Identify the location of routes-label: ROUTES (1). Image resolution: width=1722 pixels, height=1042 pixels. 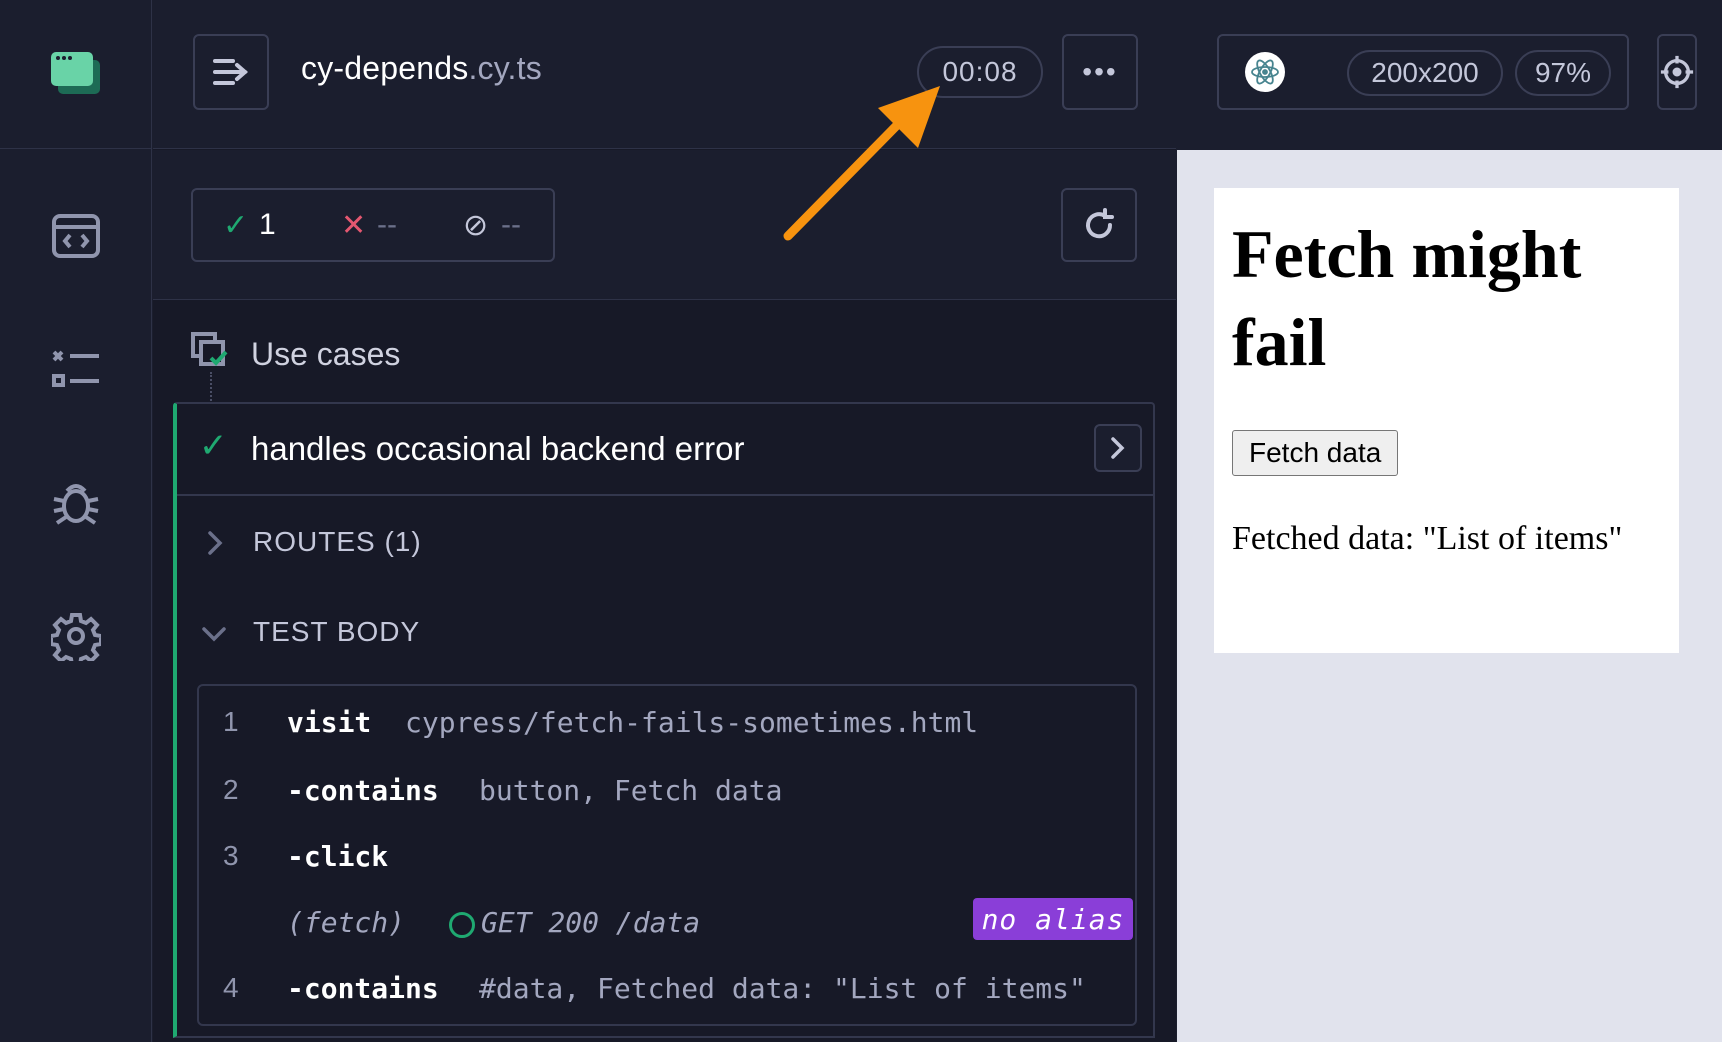
(337, 541).